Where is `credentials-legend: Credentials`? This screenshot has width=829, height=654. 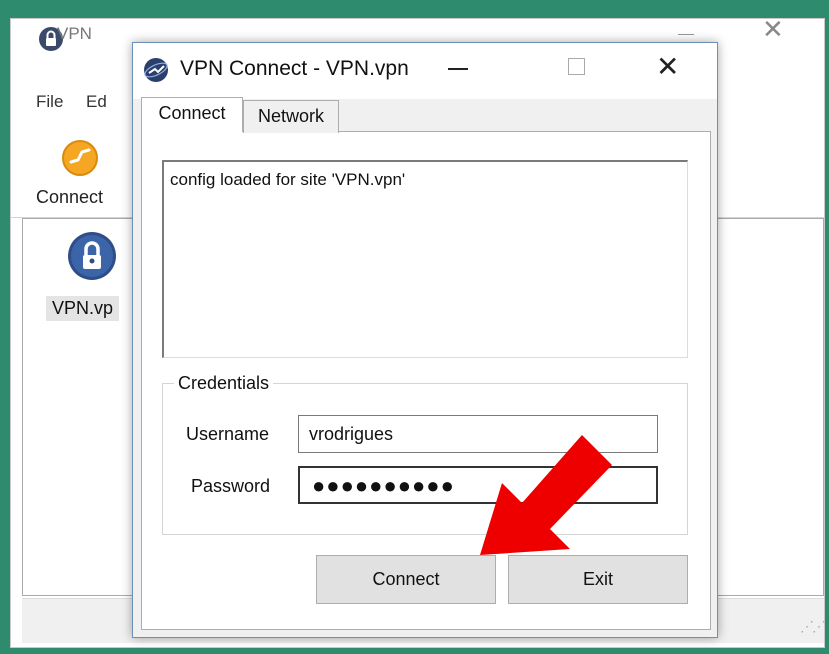 credentials-legend: Credentials is located at coordinates (224, 383).